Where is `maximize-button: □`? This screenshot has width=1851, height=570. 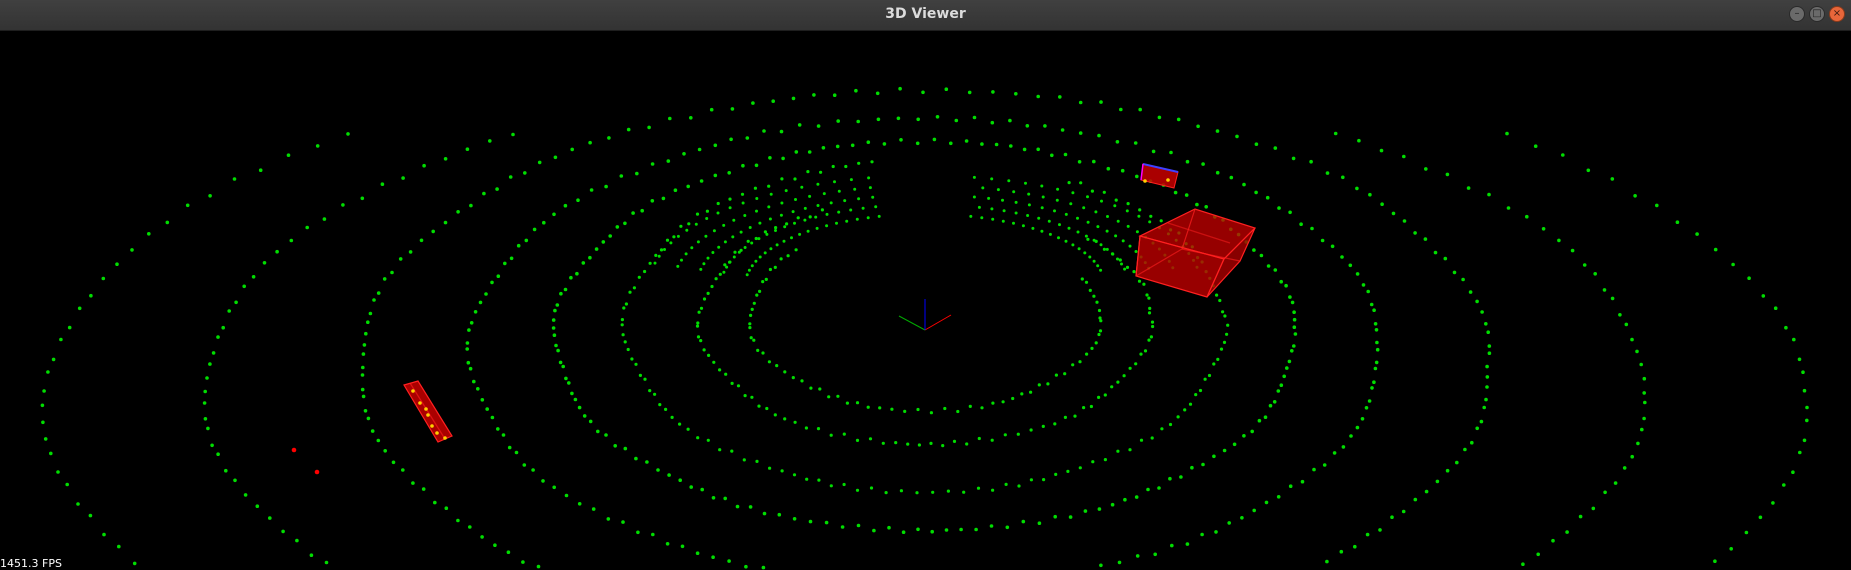 maximize-button: □ is located at coordinates (1817, 14).